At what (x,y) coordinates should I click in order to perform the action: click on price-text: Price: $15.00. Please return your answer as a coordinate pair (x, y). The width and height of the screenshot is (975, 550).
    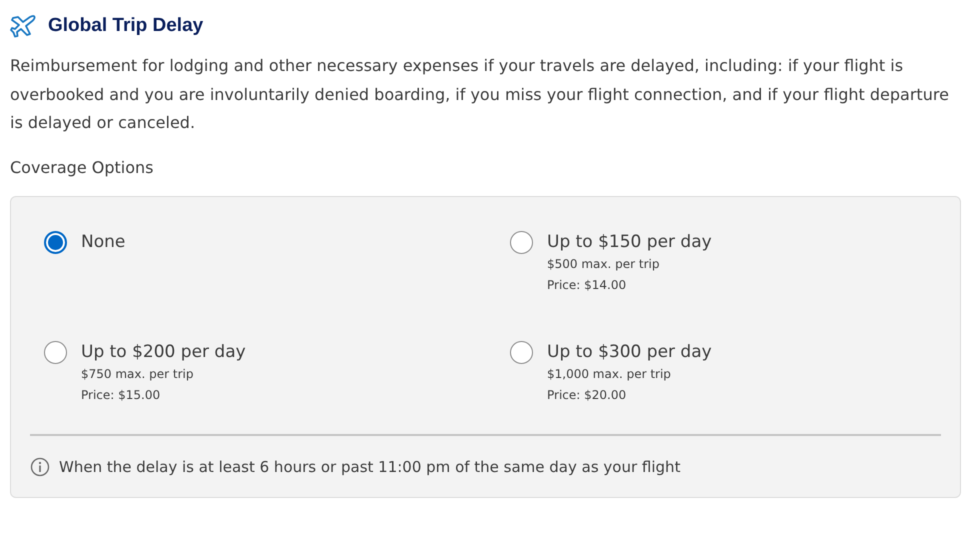
    Looking at the image, I should click on (121, 395).